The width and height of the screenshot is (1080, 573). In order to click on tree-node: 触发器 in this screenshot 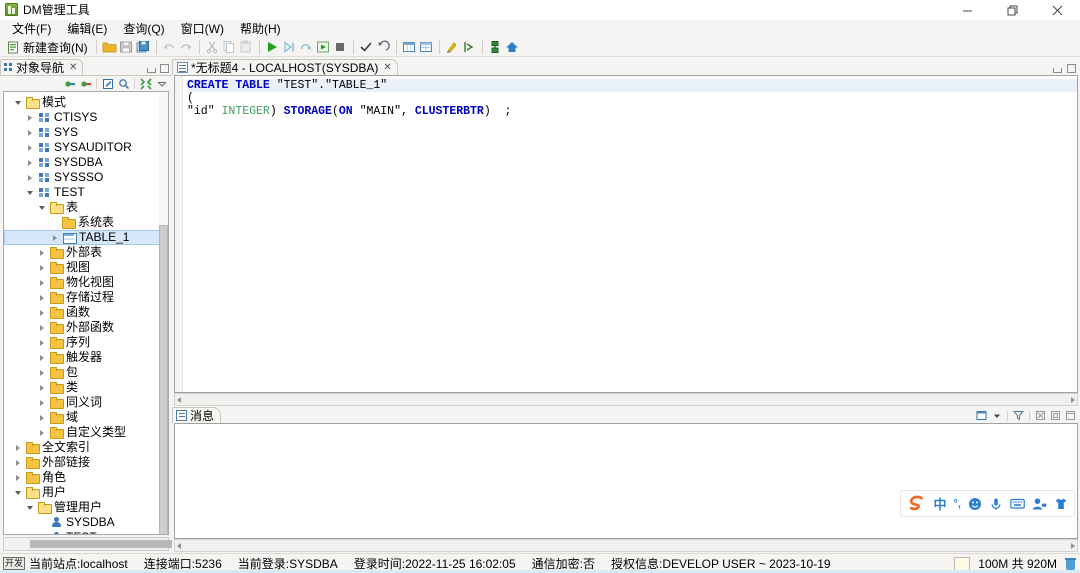, I will do `click(86, 357)`.